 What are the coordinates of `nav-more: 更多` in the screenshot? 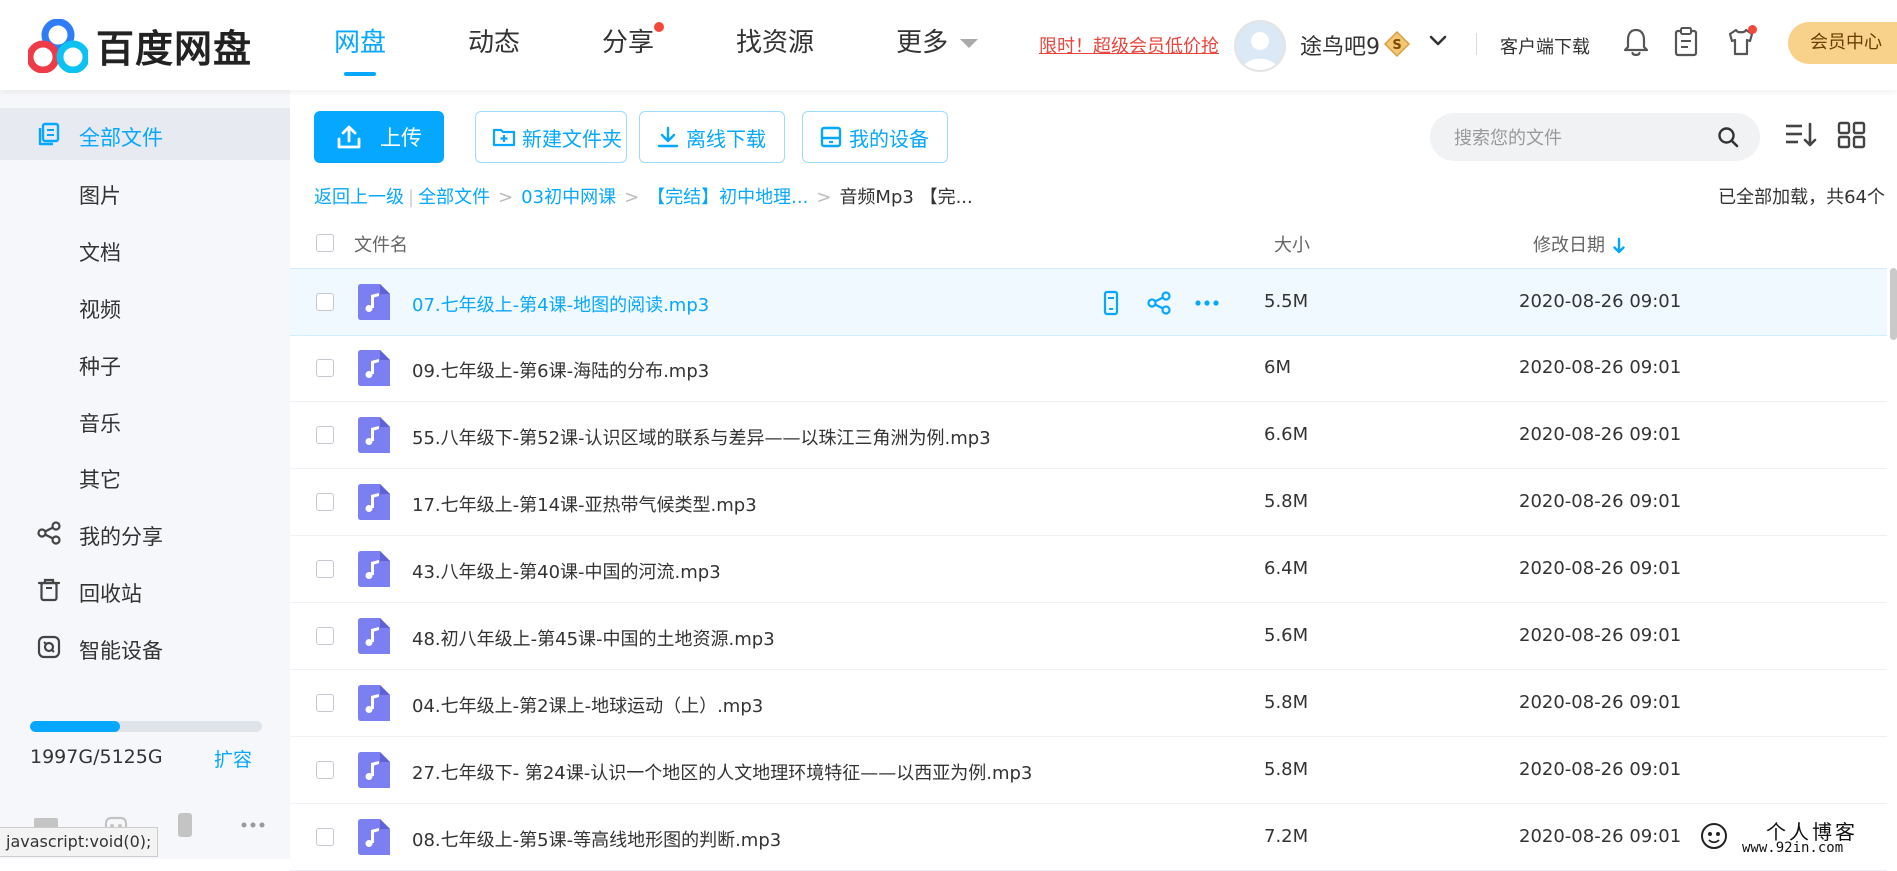 It's located at (937, 45).